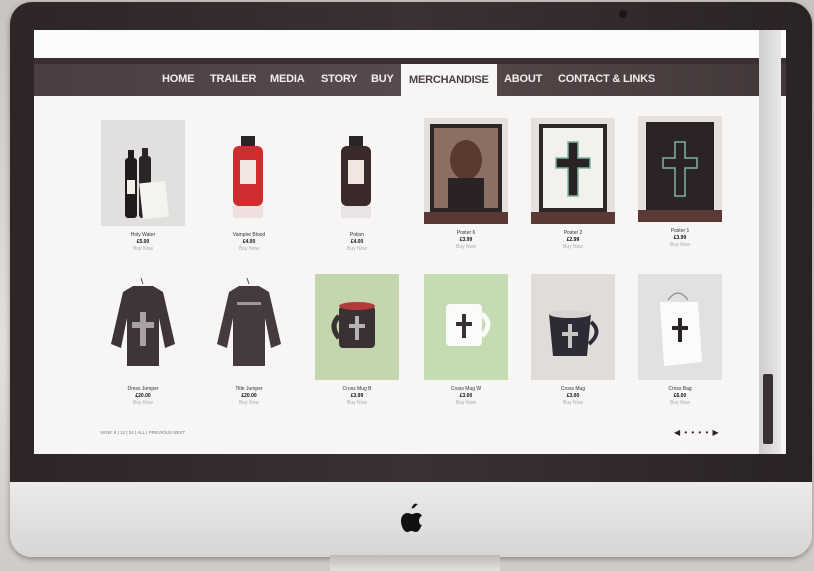  I want to click on cross-bag-image, so click(680, 327).